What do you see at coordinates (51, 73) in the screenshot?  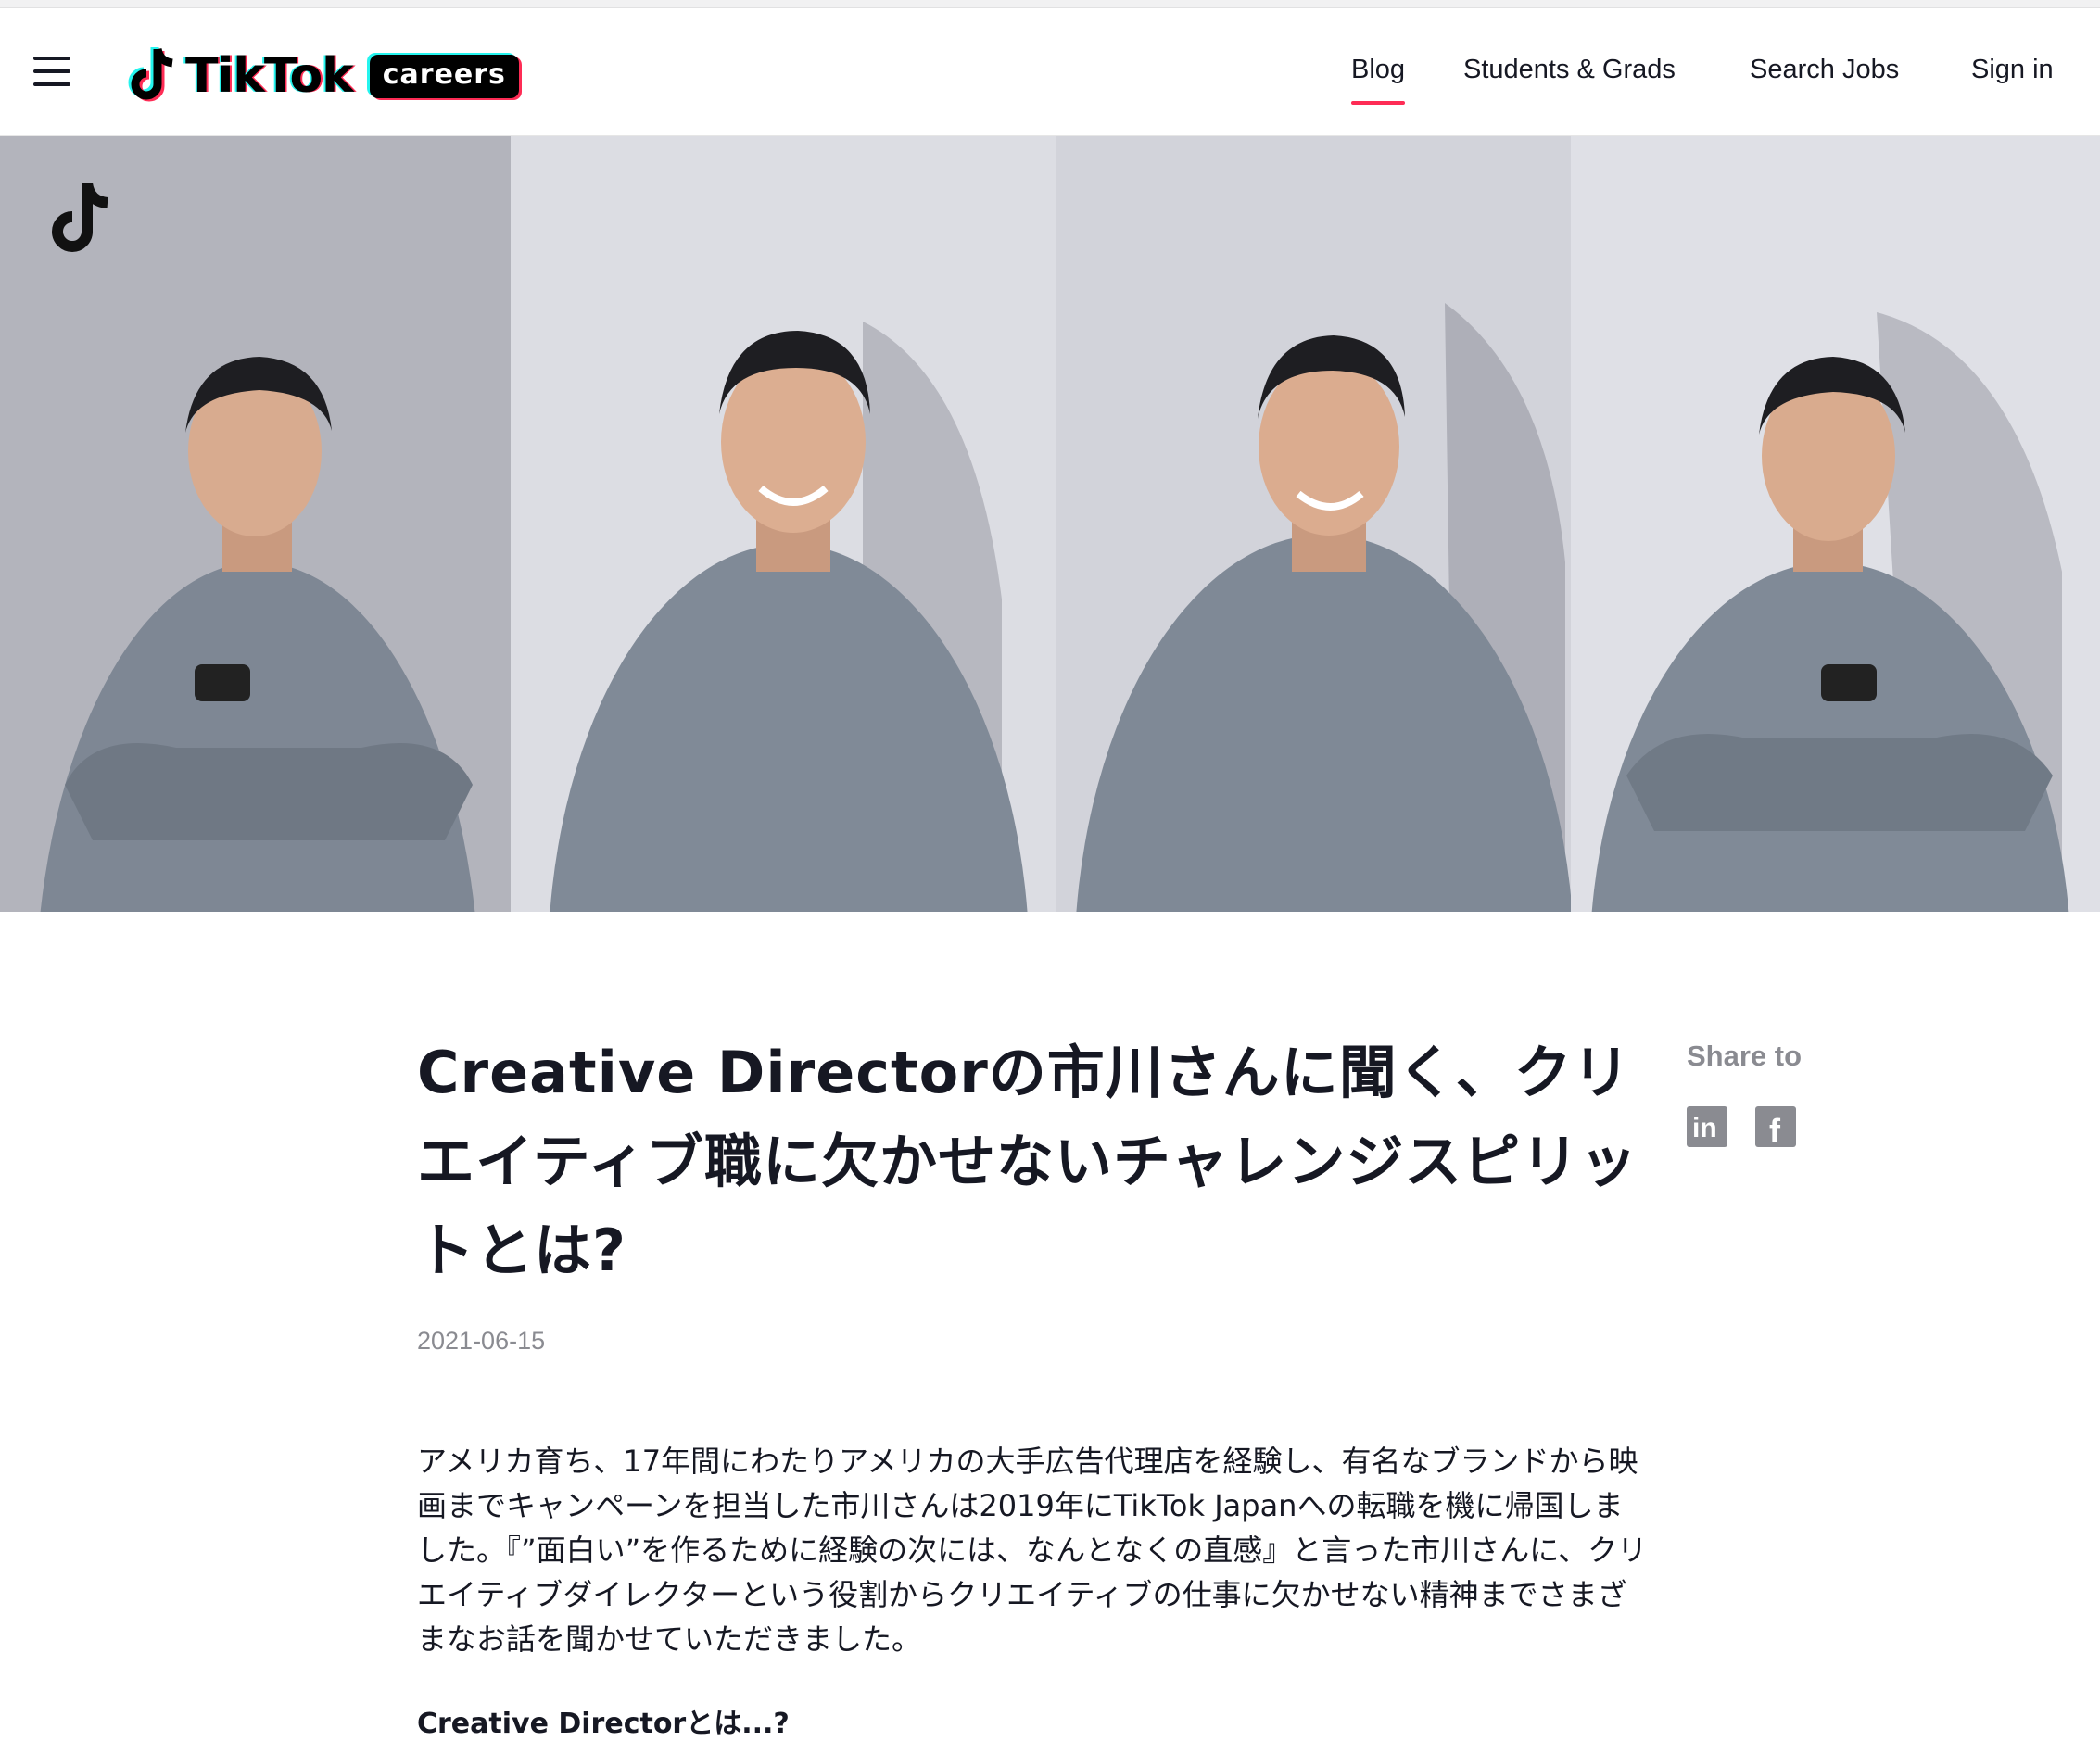 I see `menu-icon` at bounding box center [51, 73].